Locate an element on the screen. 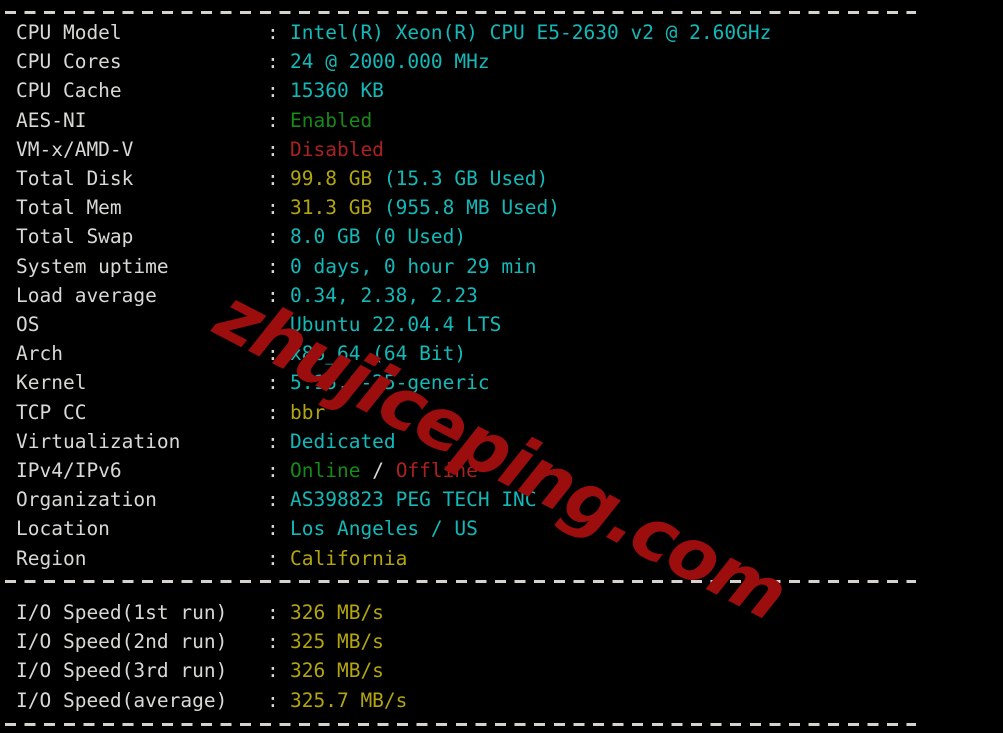  value-primary: 31.3 GB is located at coordinates (337, 208).